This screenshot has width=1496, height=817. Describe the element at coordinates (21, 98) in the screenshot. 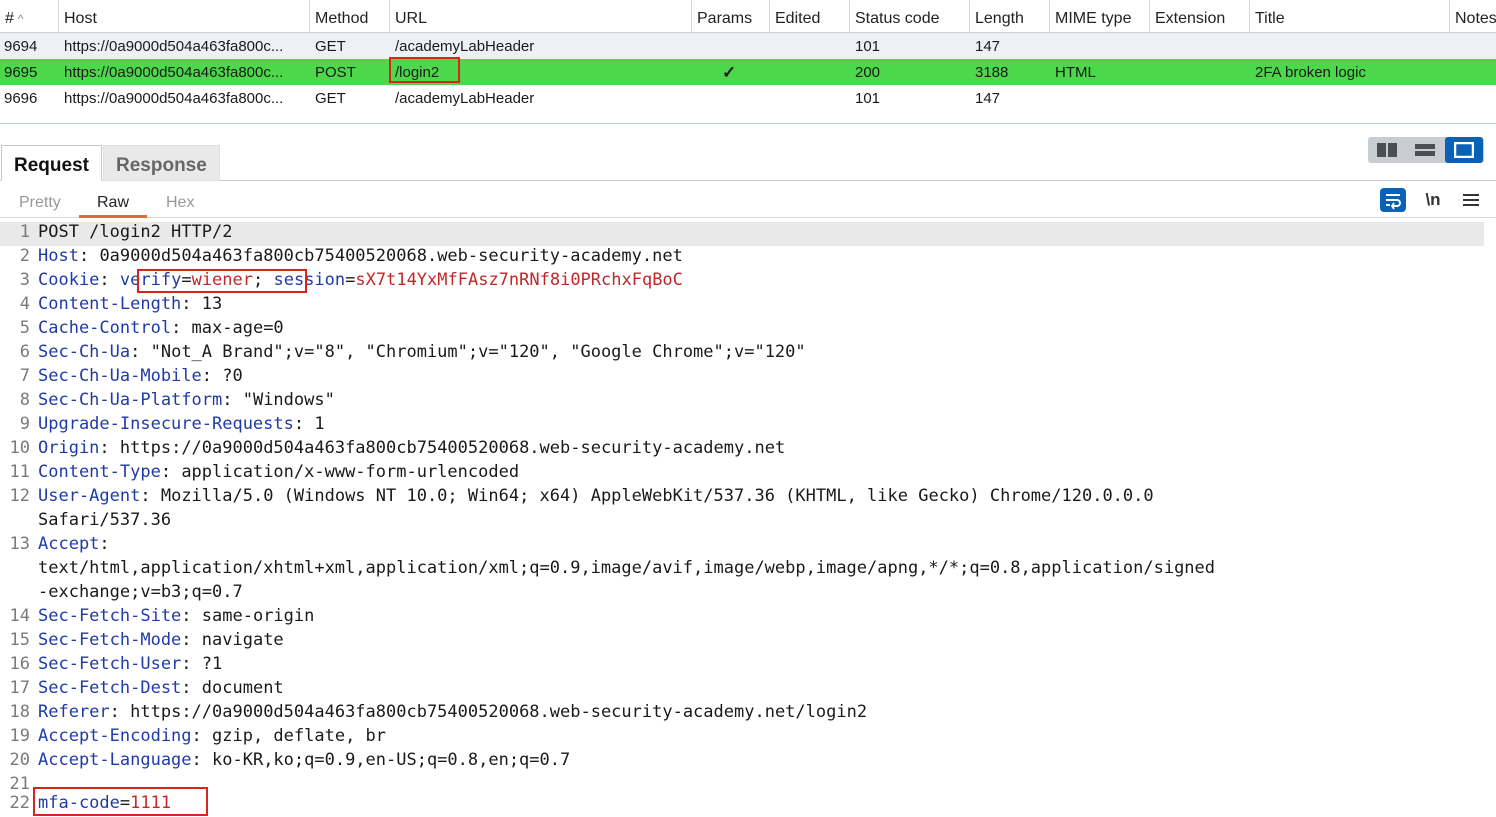

I see `row-number: 9696` at that location.